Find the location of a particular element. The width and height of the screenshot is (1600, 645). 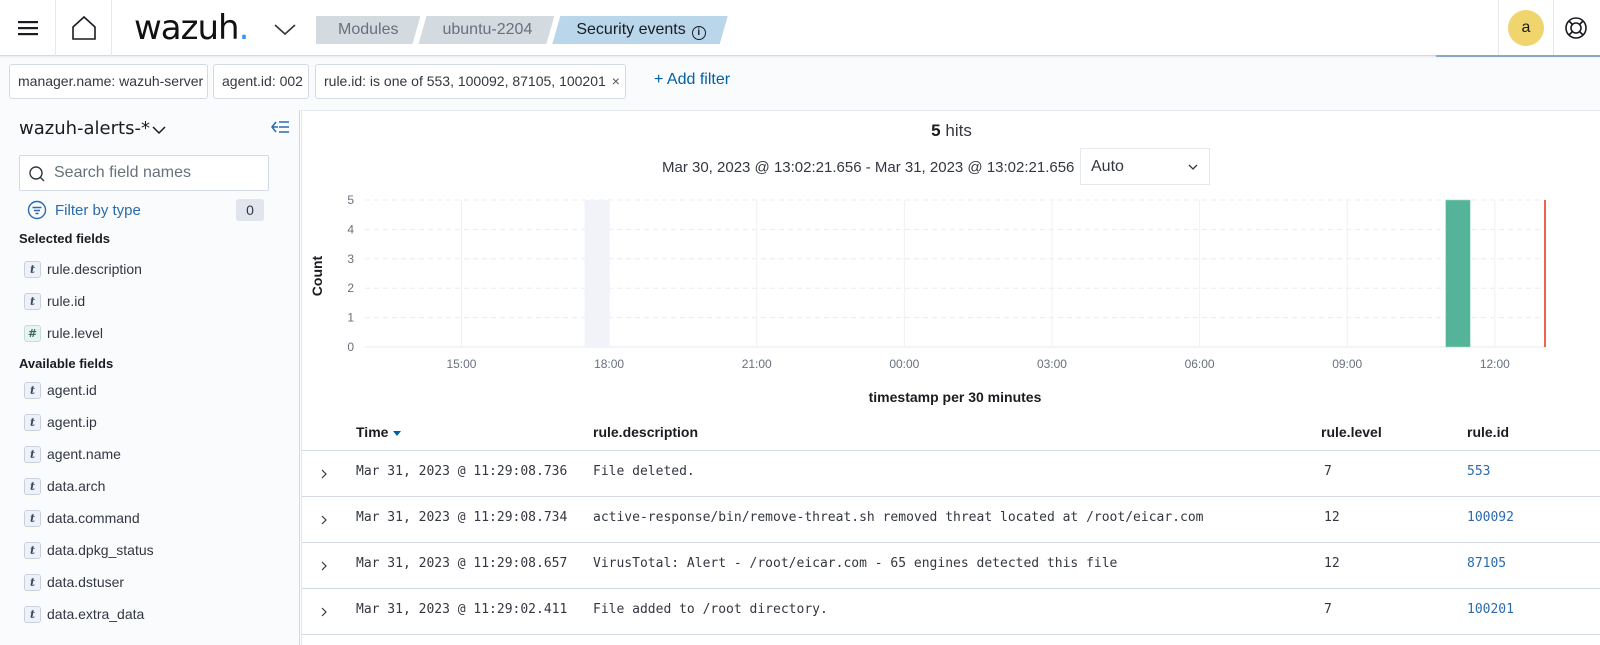

rule-id-link: 553 is located at coordinates (1478, 471).